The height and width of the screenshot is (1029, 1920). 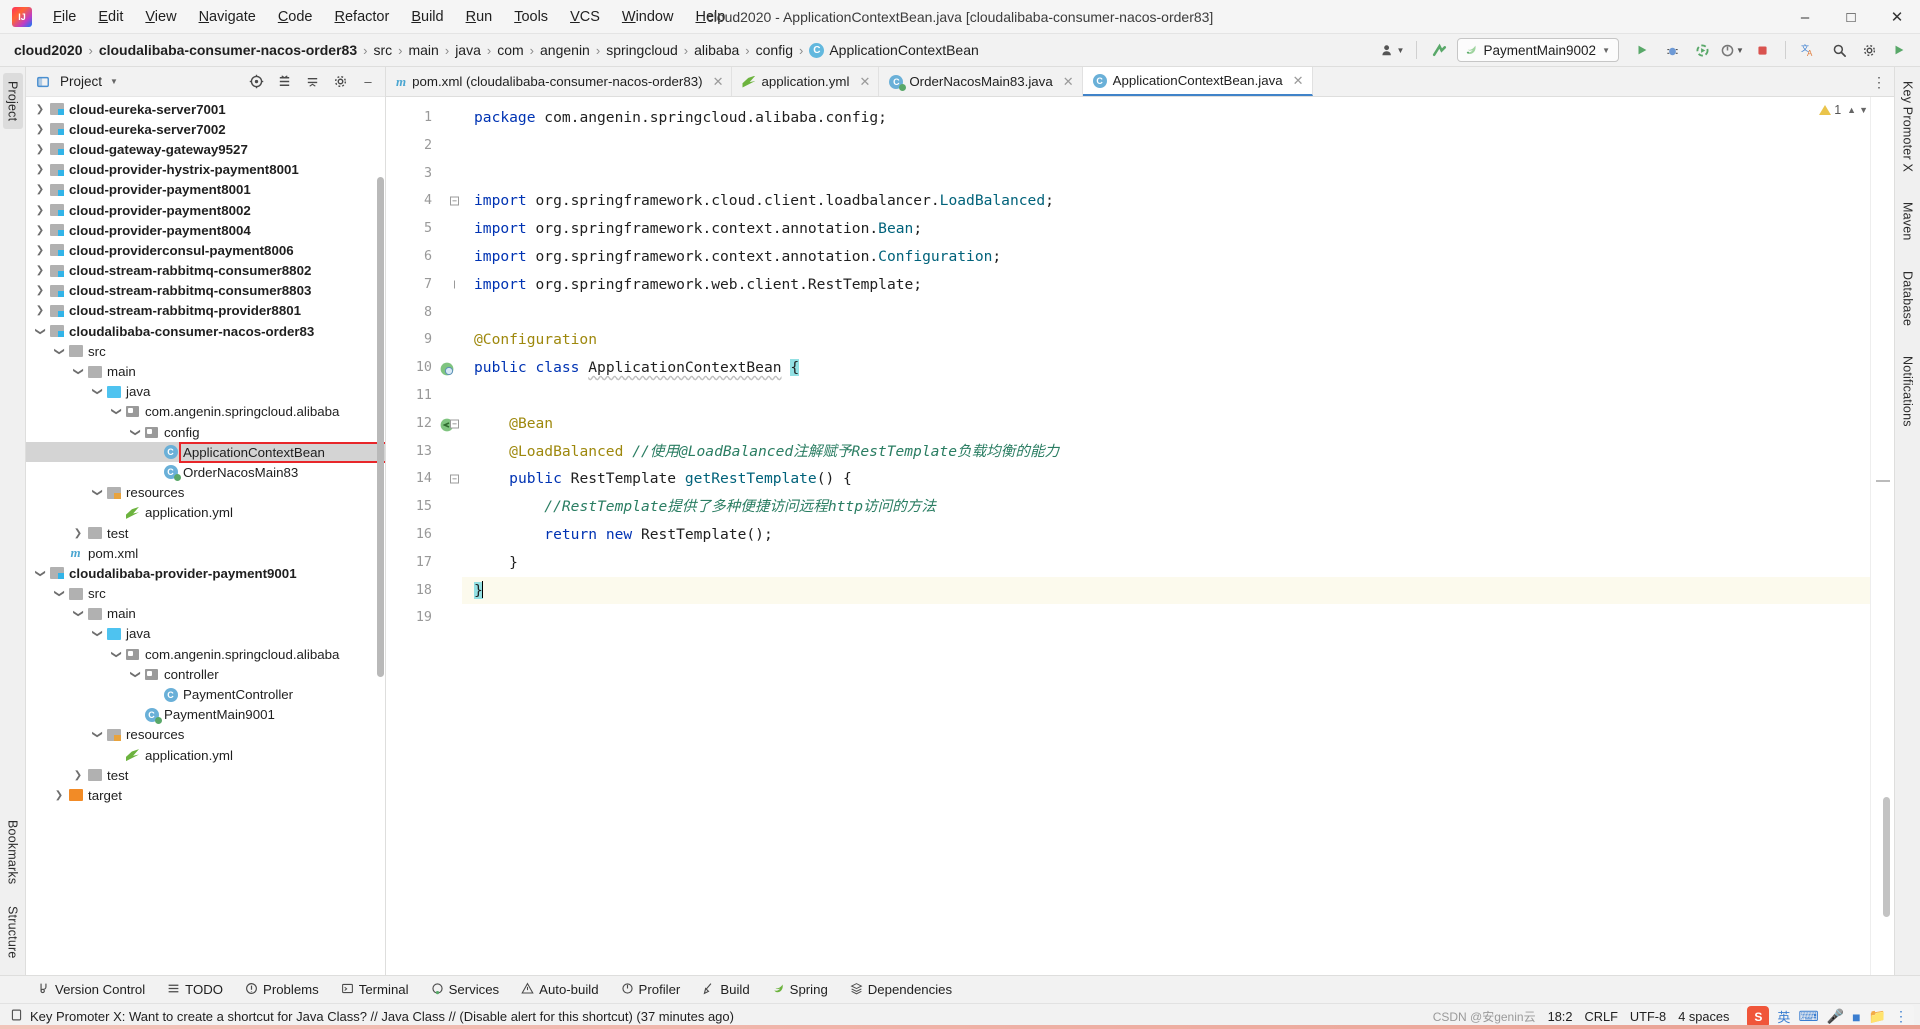 What do you see at coordinates (205, 654) in the screenshot?
I see `tree-node: ❯ com.angenin.springcloud.alibaba` at bounding box center [205, 654].